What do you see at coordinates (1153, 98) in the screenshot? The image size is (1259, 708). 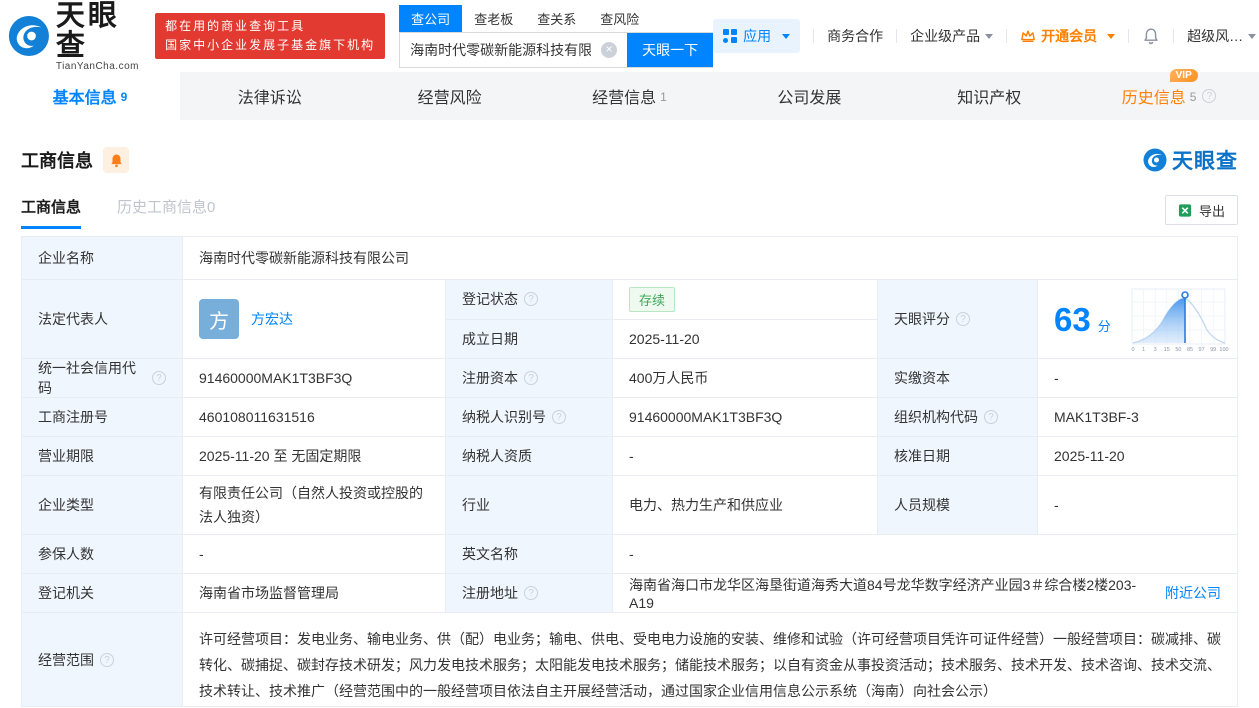 I see `tab-history-label: 历史信息` at bounding box center [1153, 98].